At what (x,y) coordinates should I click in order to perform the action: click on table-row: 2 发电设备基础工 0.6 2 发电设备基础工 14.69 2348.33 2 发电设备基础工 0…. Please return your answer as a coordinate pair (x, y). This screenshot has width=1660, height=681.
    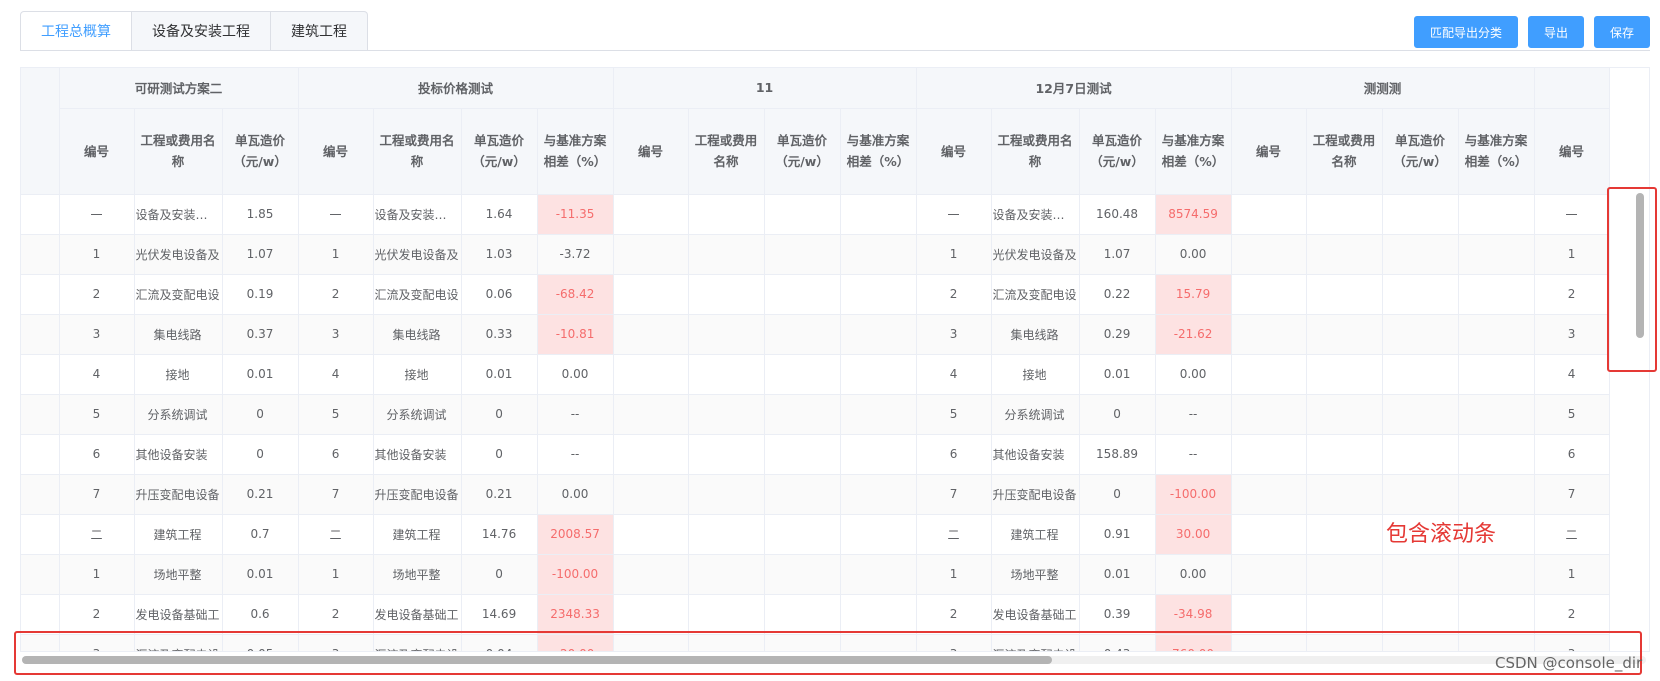
    Looking at the image, I should click on (815, 614).